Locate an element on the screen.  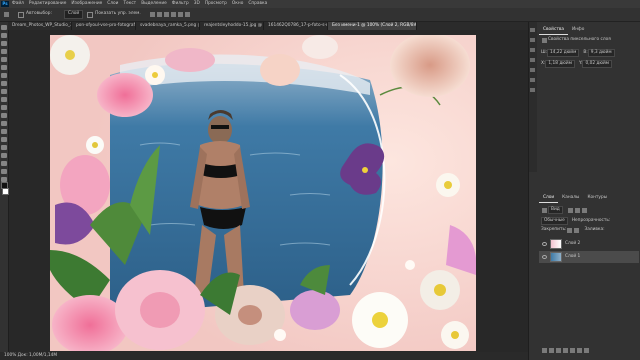
menu-layers: Слои is located at coordinates (112, 3).